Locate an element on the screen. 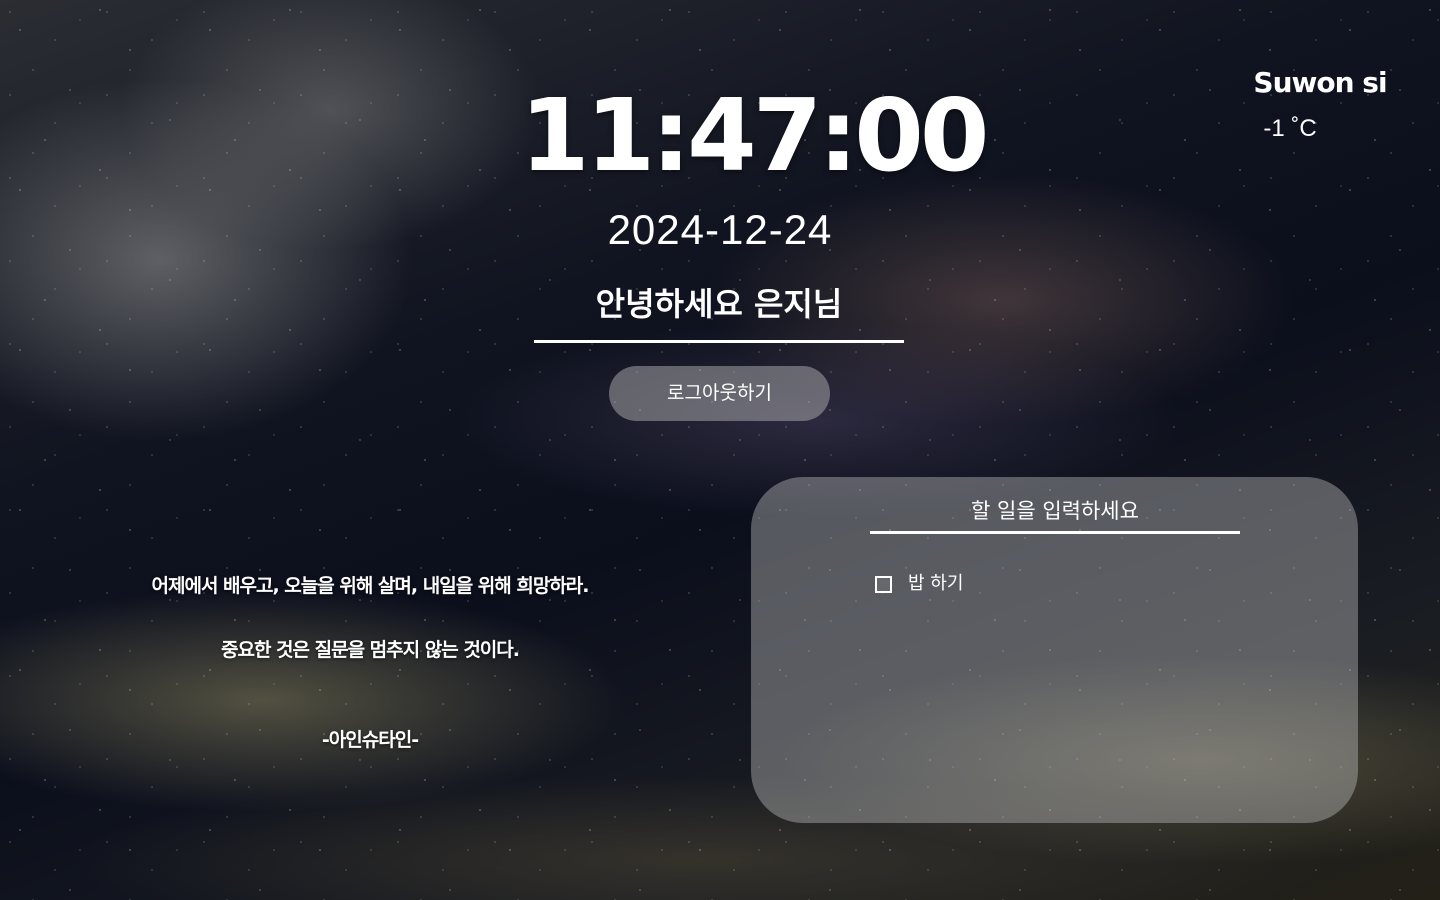  todo-input is located at coordinates (1055, 512).